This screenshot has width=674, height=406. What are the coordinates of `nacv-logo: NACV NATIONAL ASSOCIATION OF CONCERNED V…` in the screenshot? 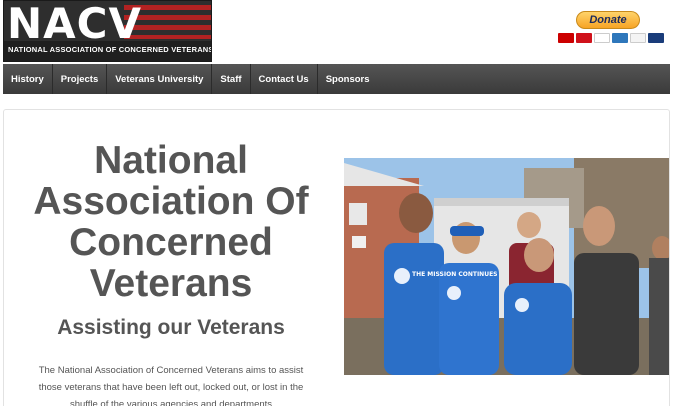 It's located at (107, 31).